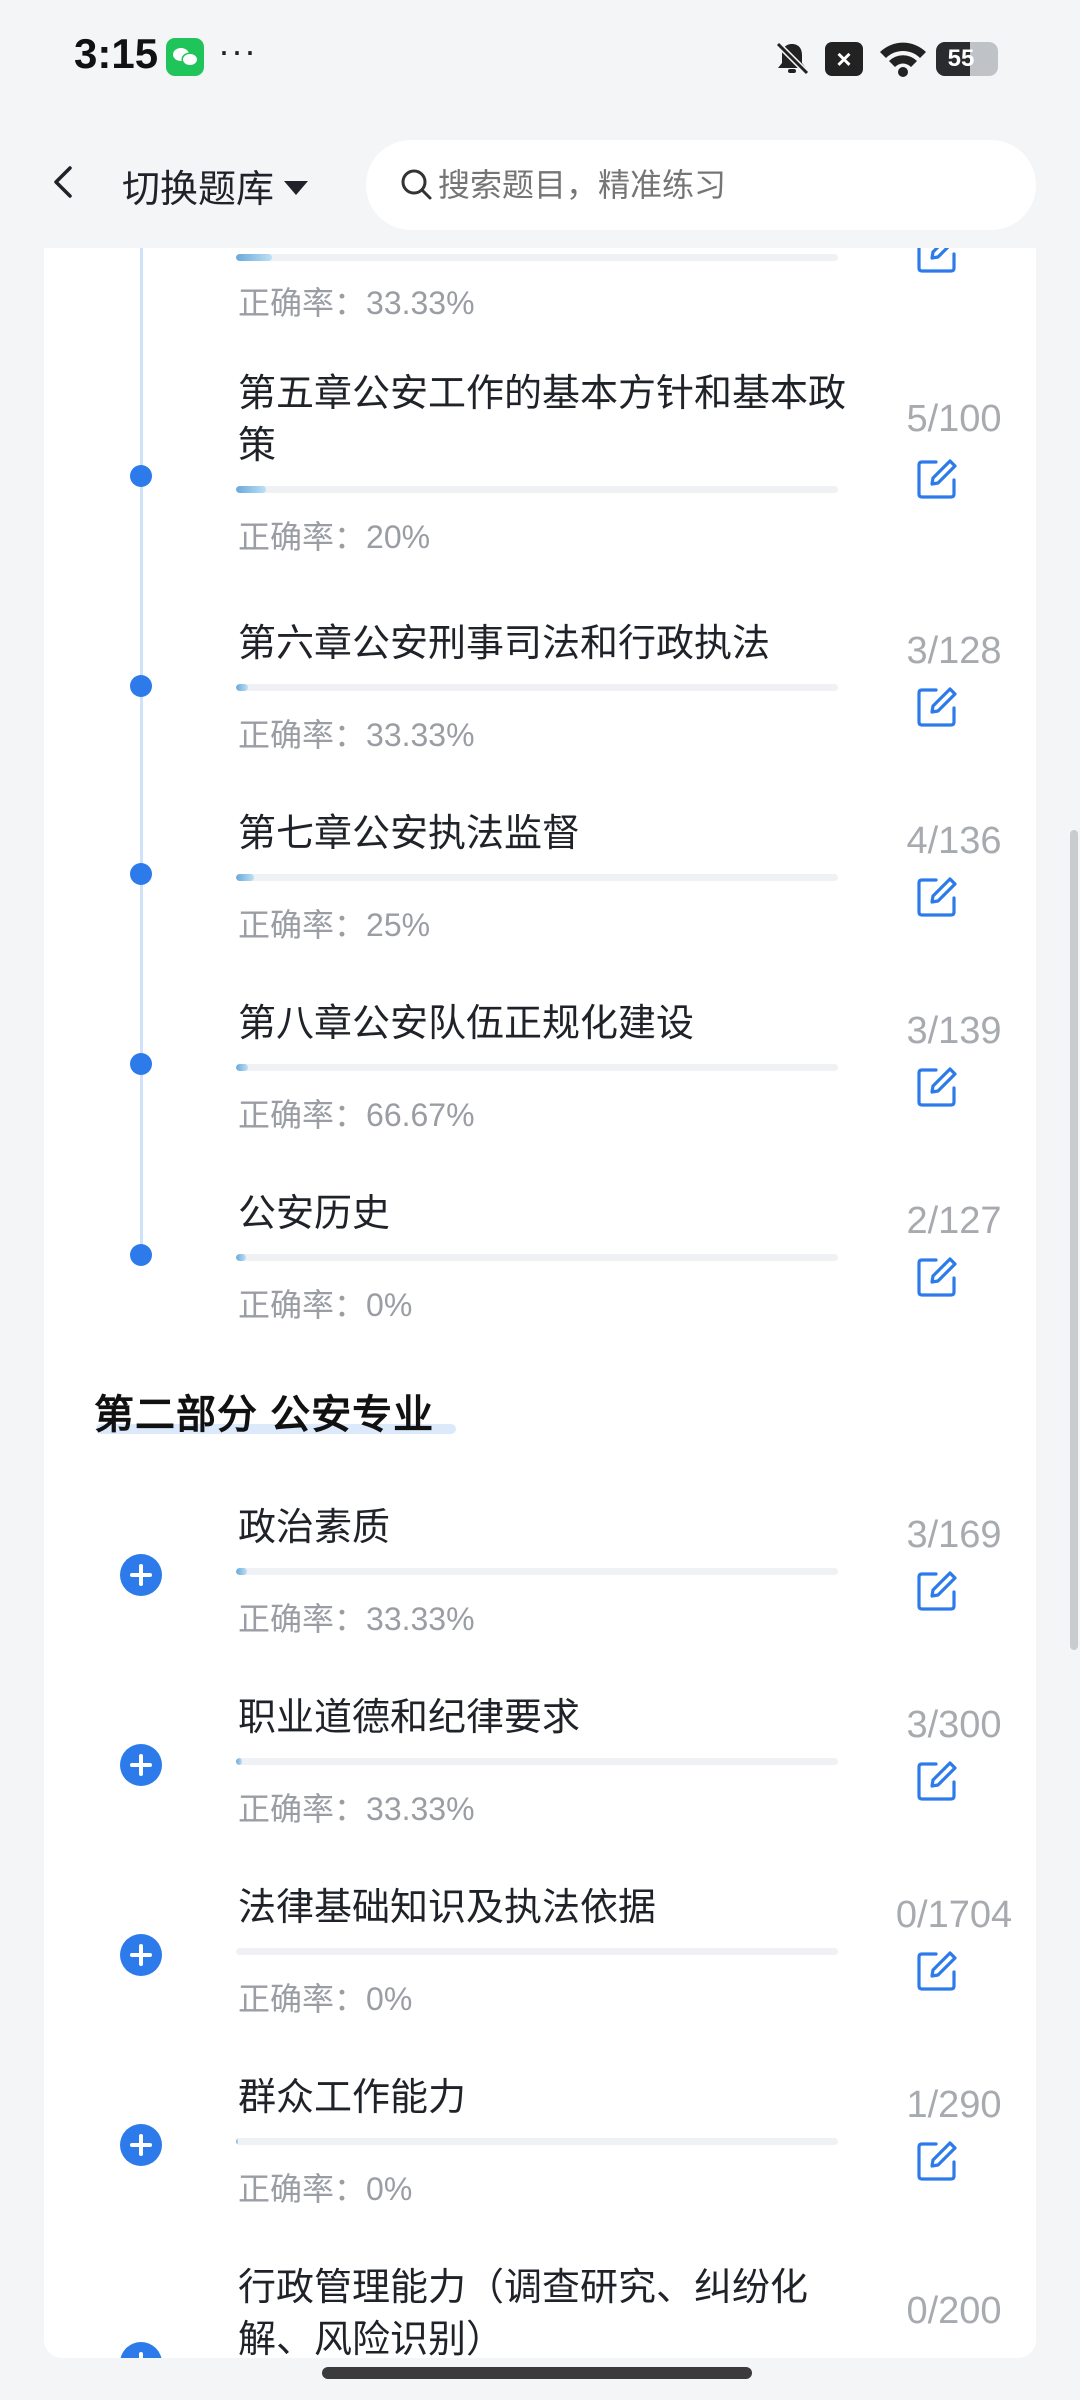 The width and height of the screenshot is (1080, 2400). Describe the element at coordinates (1074, 1240) in the screenshot. I see `scrollbar` at that location.